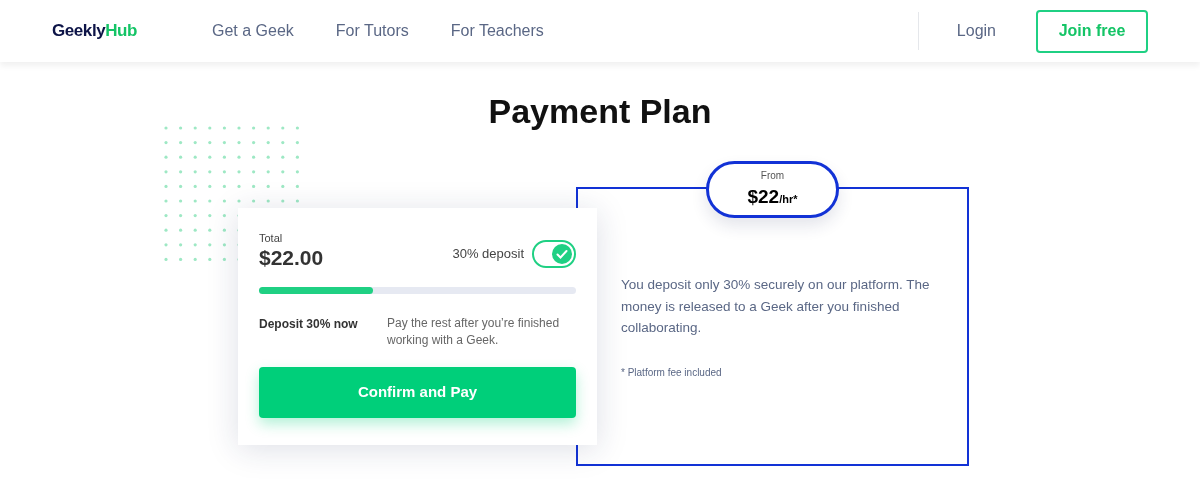 This screenshot has width=1200, height=494. I want to click on deposit-note: Pay the rest after you’re finished working with a Geek., so click(474, 331).